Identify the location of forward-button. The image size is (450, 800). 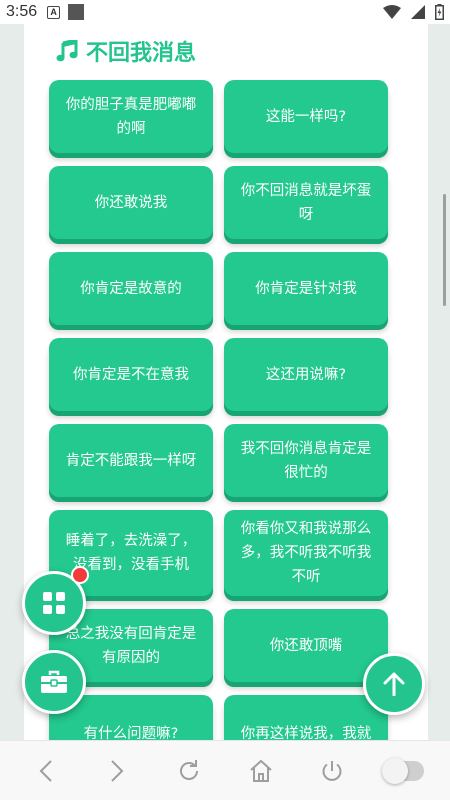
(117, 771).